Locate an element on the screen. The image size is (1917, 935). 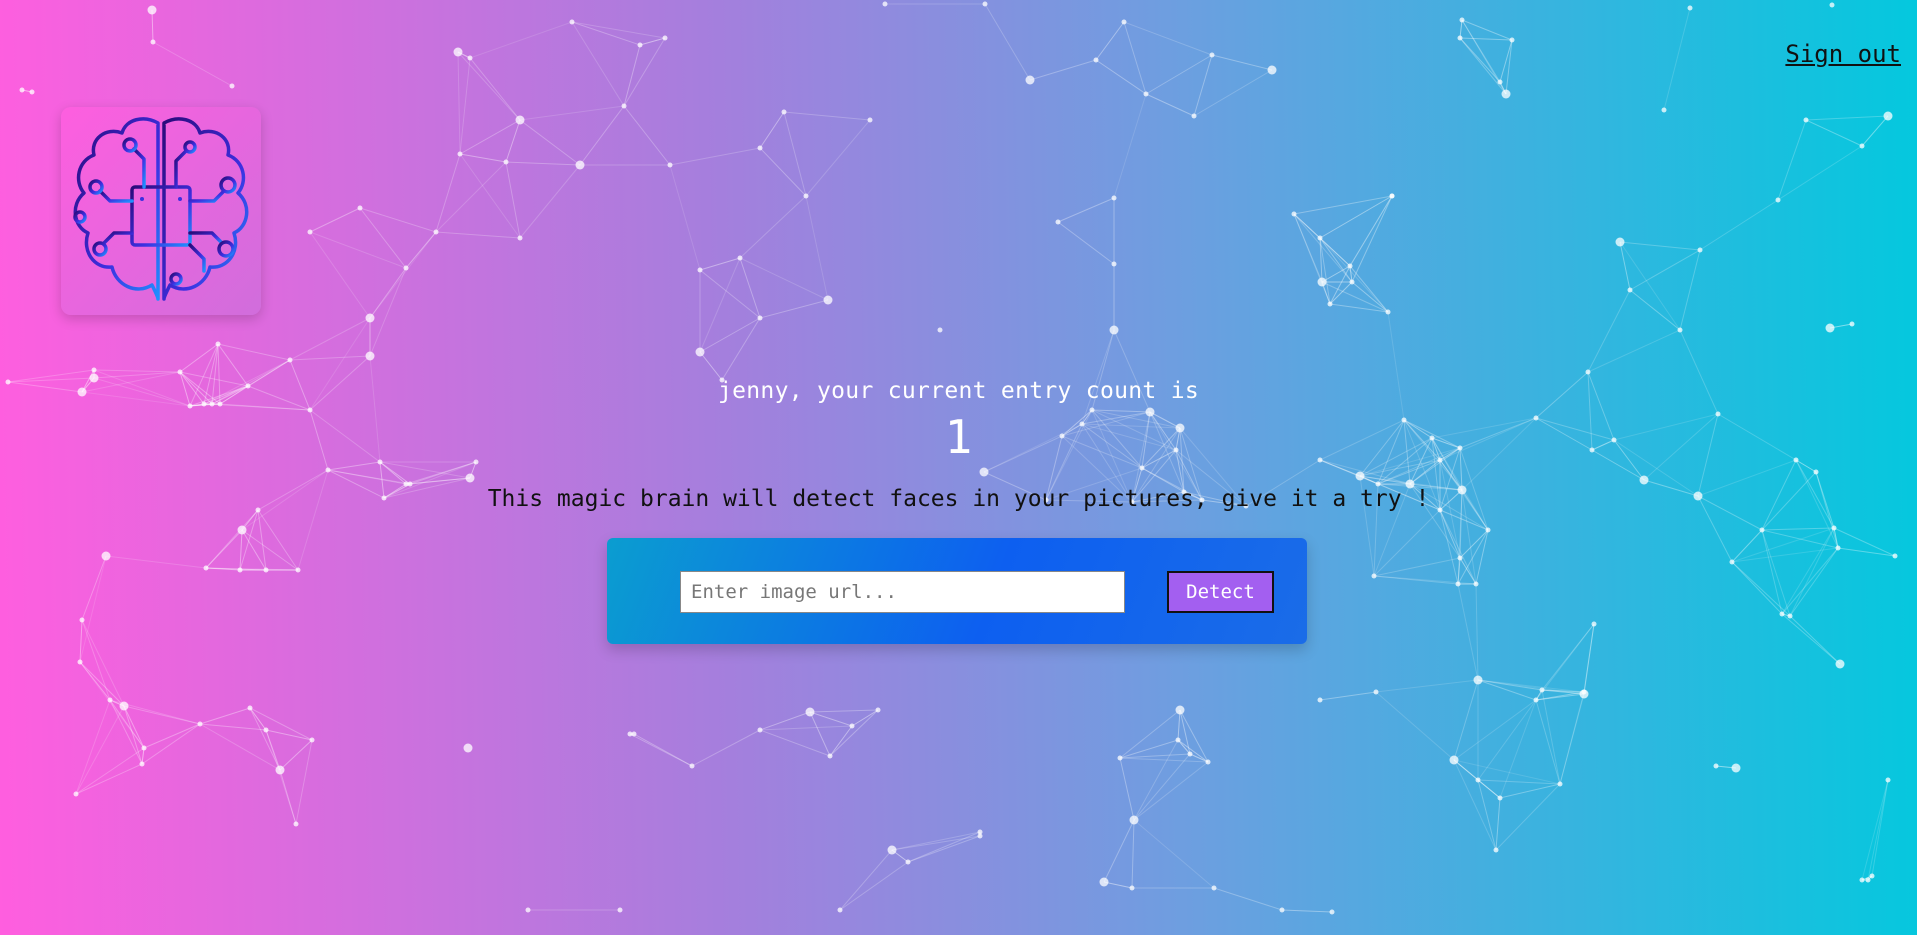
detect-button: Detect is located at coordinates (1220, 592).